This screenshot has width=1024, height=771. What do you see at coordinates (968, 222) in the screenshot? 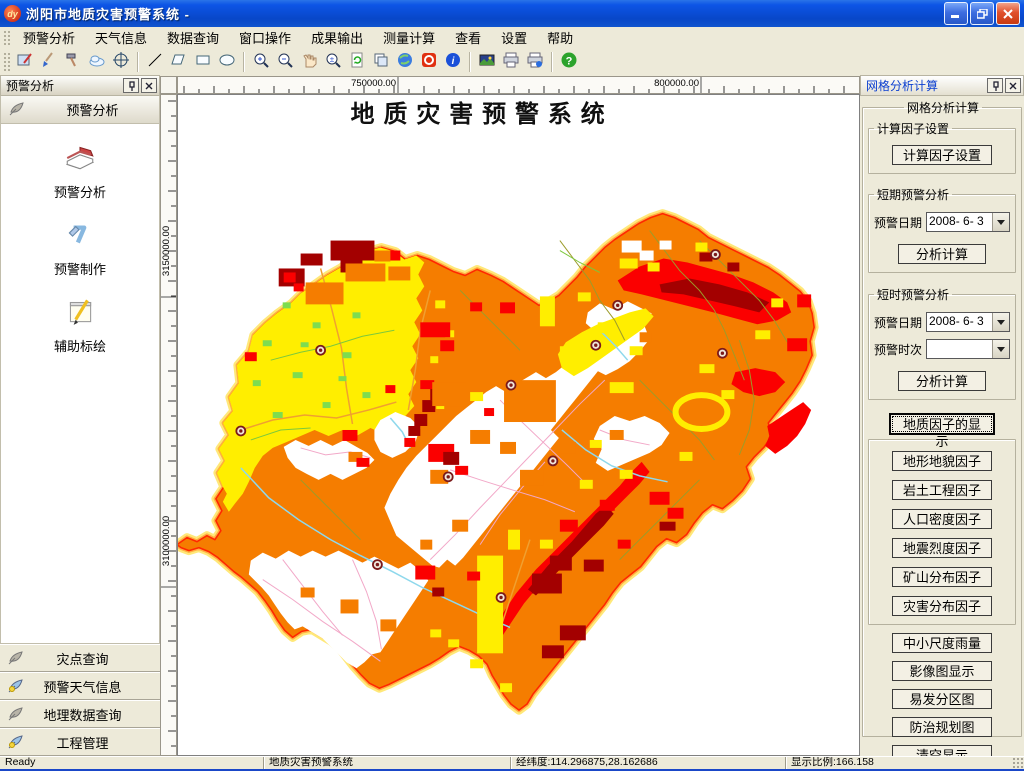
I see `short-term-date-combo: 2008- 6- 3` at bounding box center [968, 222].